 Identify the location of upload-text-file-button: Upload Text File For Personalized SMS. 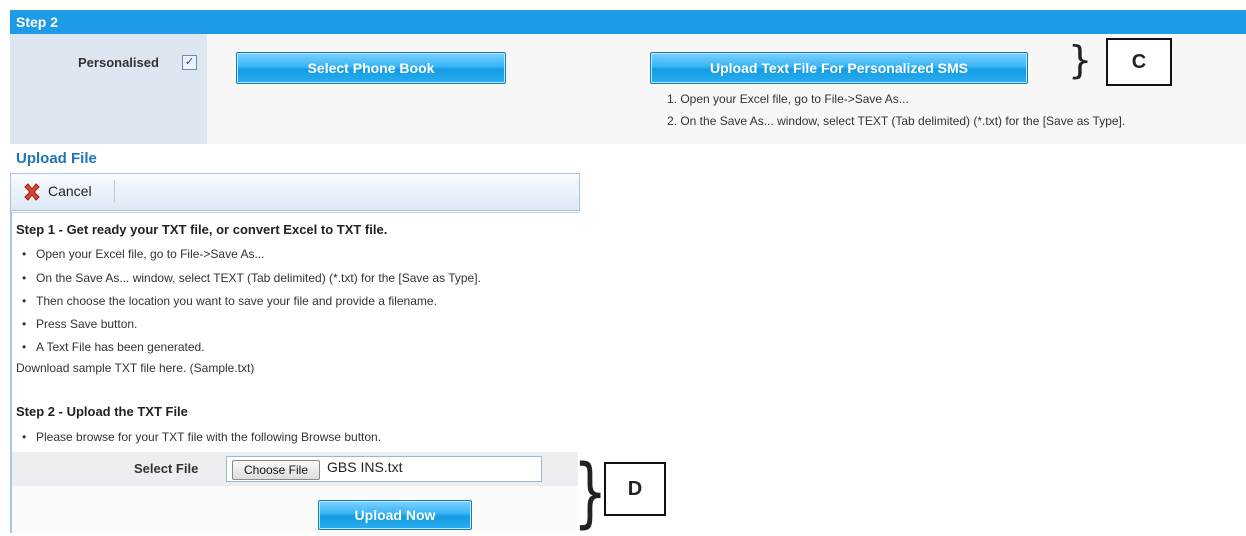
(839, 68).